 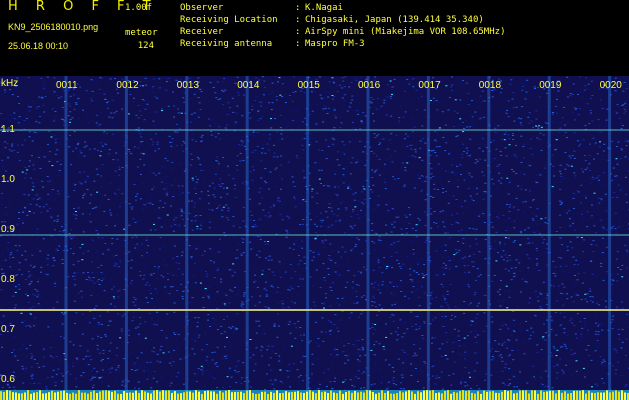 What do you see at coordinates (550, 85) in the screenshot?
I see `x-tick-label: 0019` at bounding box center [550, 85].